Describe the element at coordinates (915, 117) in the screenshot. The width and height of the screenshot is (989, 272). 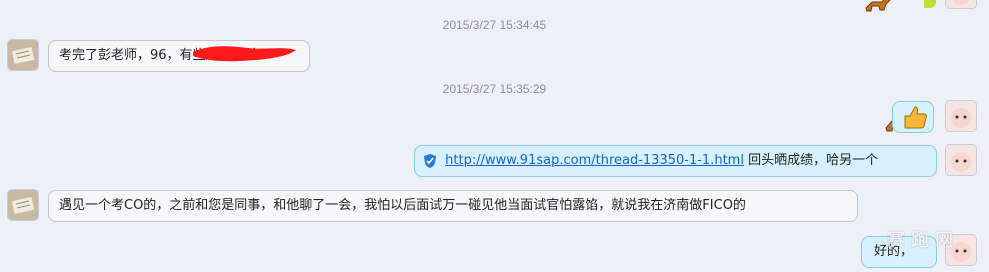
I see `thumbs-up-icon` at that location.